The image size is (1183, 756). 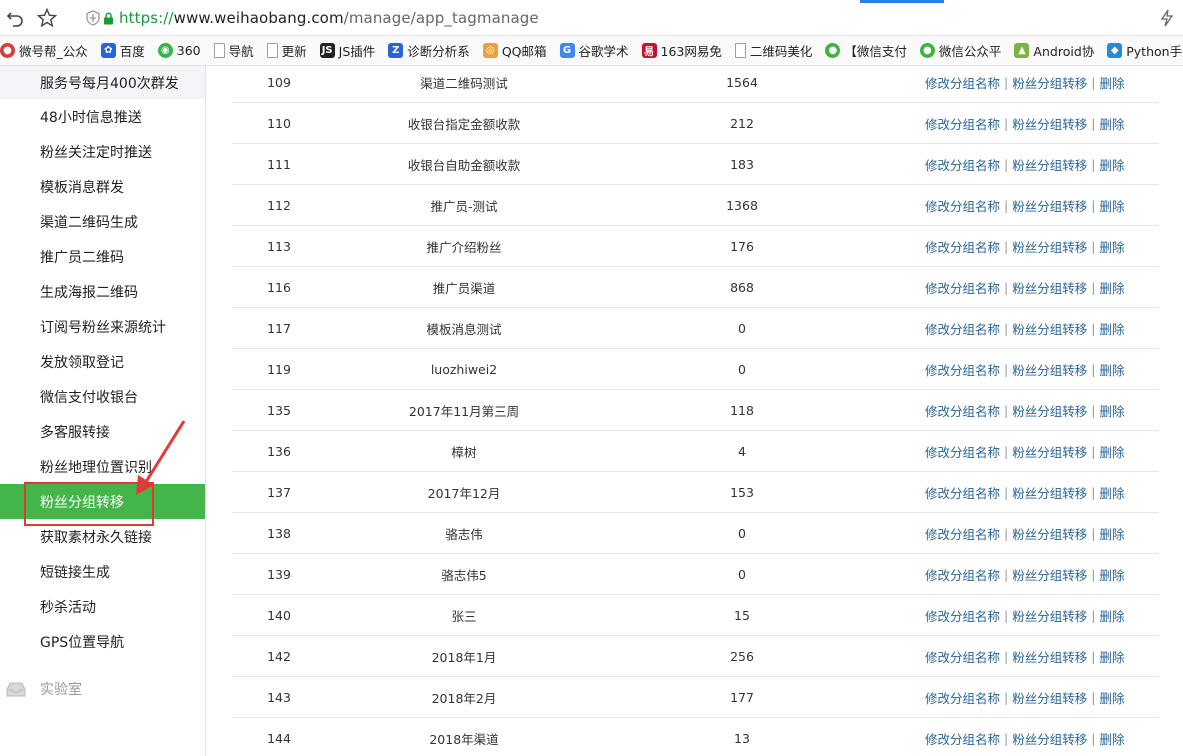 What do you see at coordinates (258, 18) in the screenshot?
I see `url-host: www.weihaobang.com` at bounding box center [258, 18].